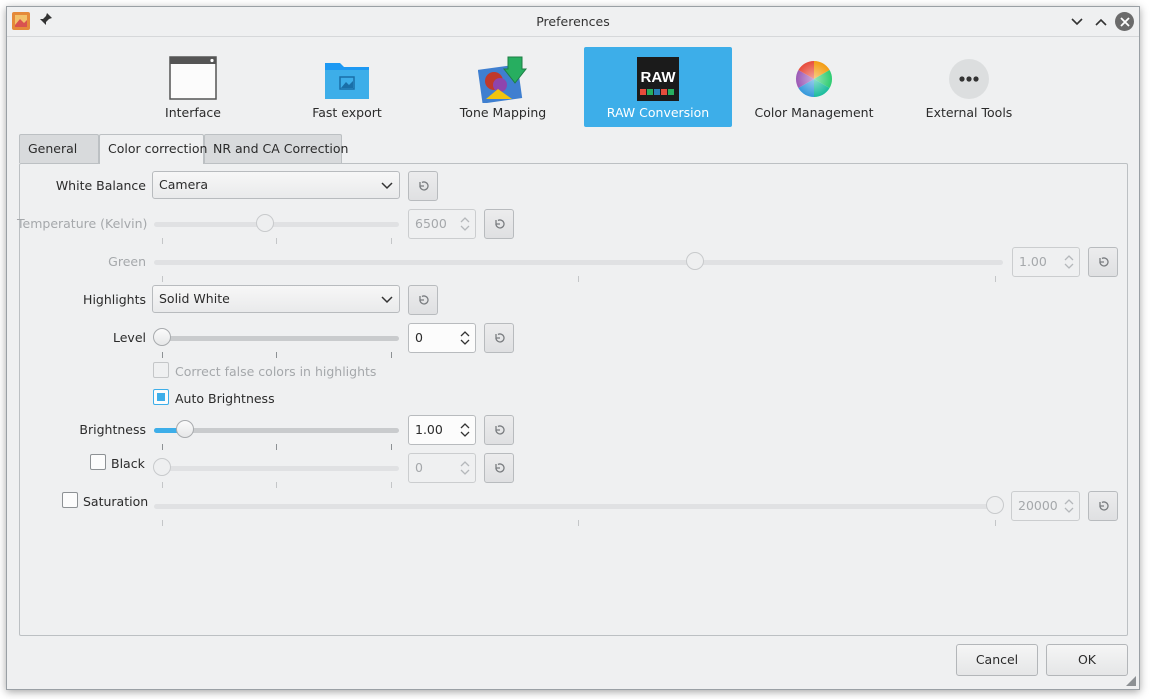 The image size is (1152, 699). I want to click on tab-color-correction: Color correction, so click(153, 149).